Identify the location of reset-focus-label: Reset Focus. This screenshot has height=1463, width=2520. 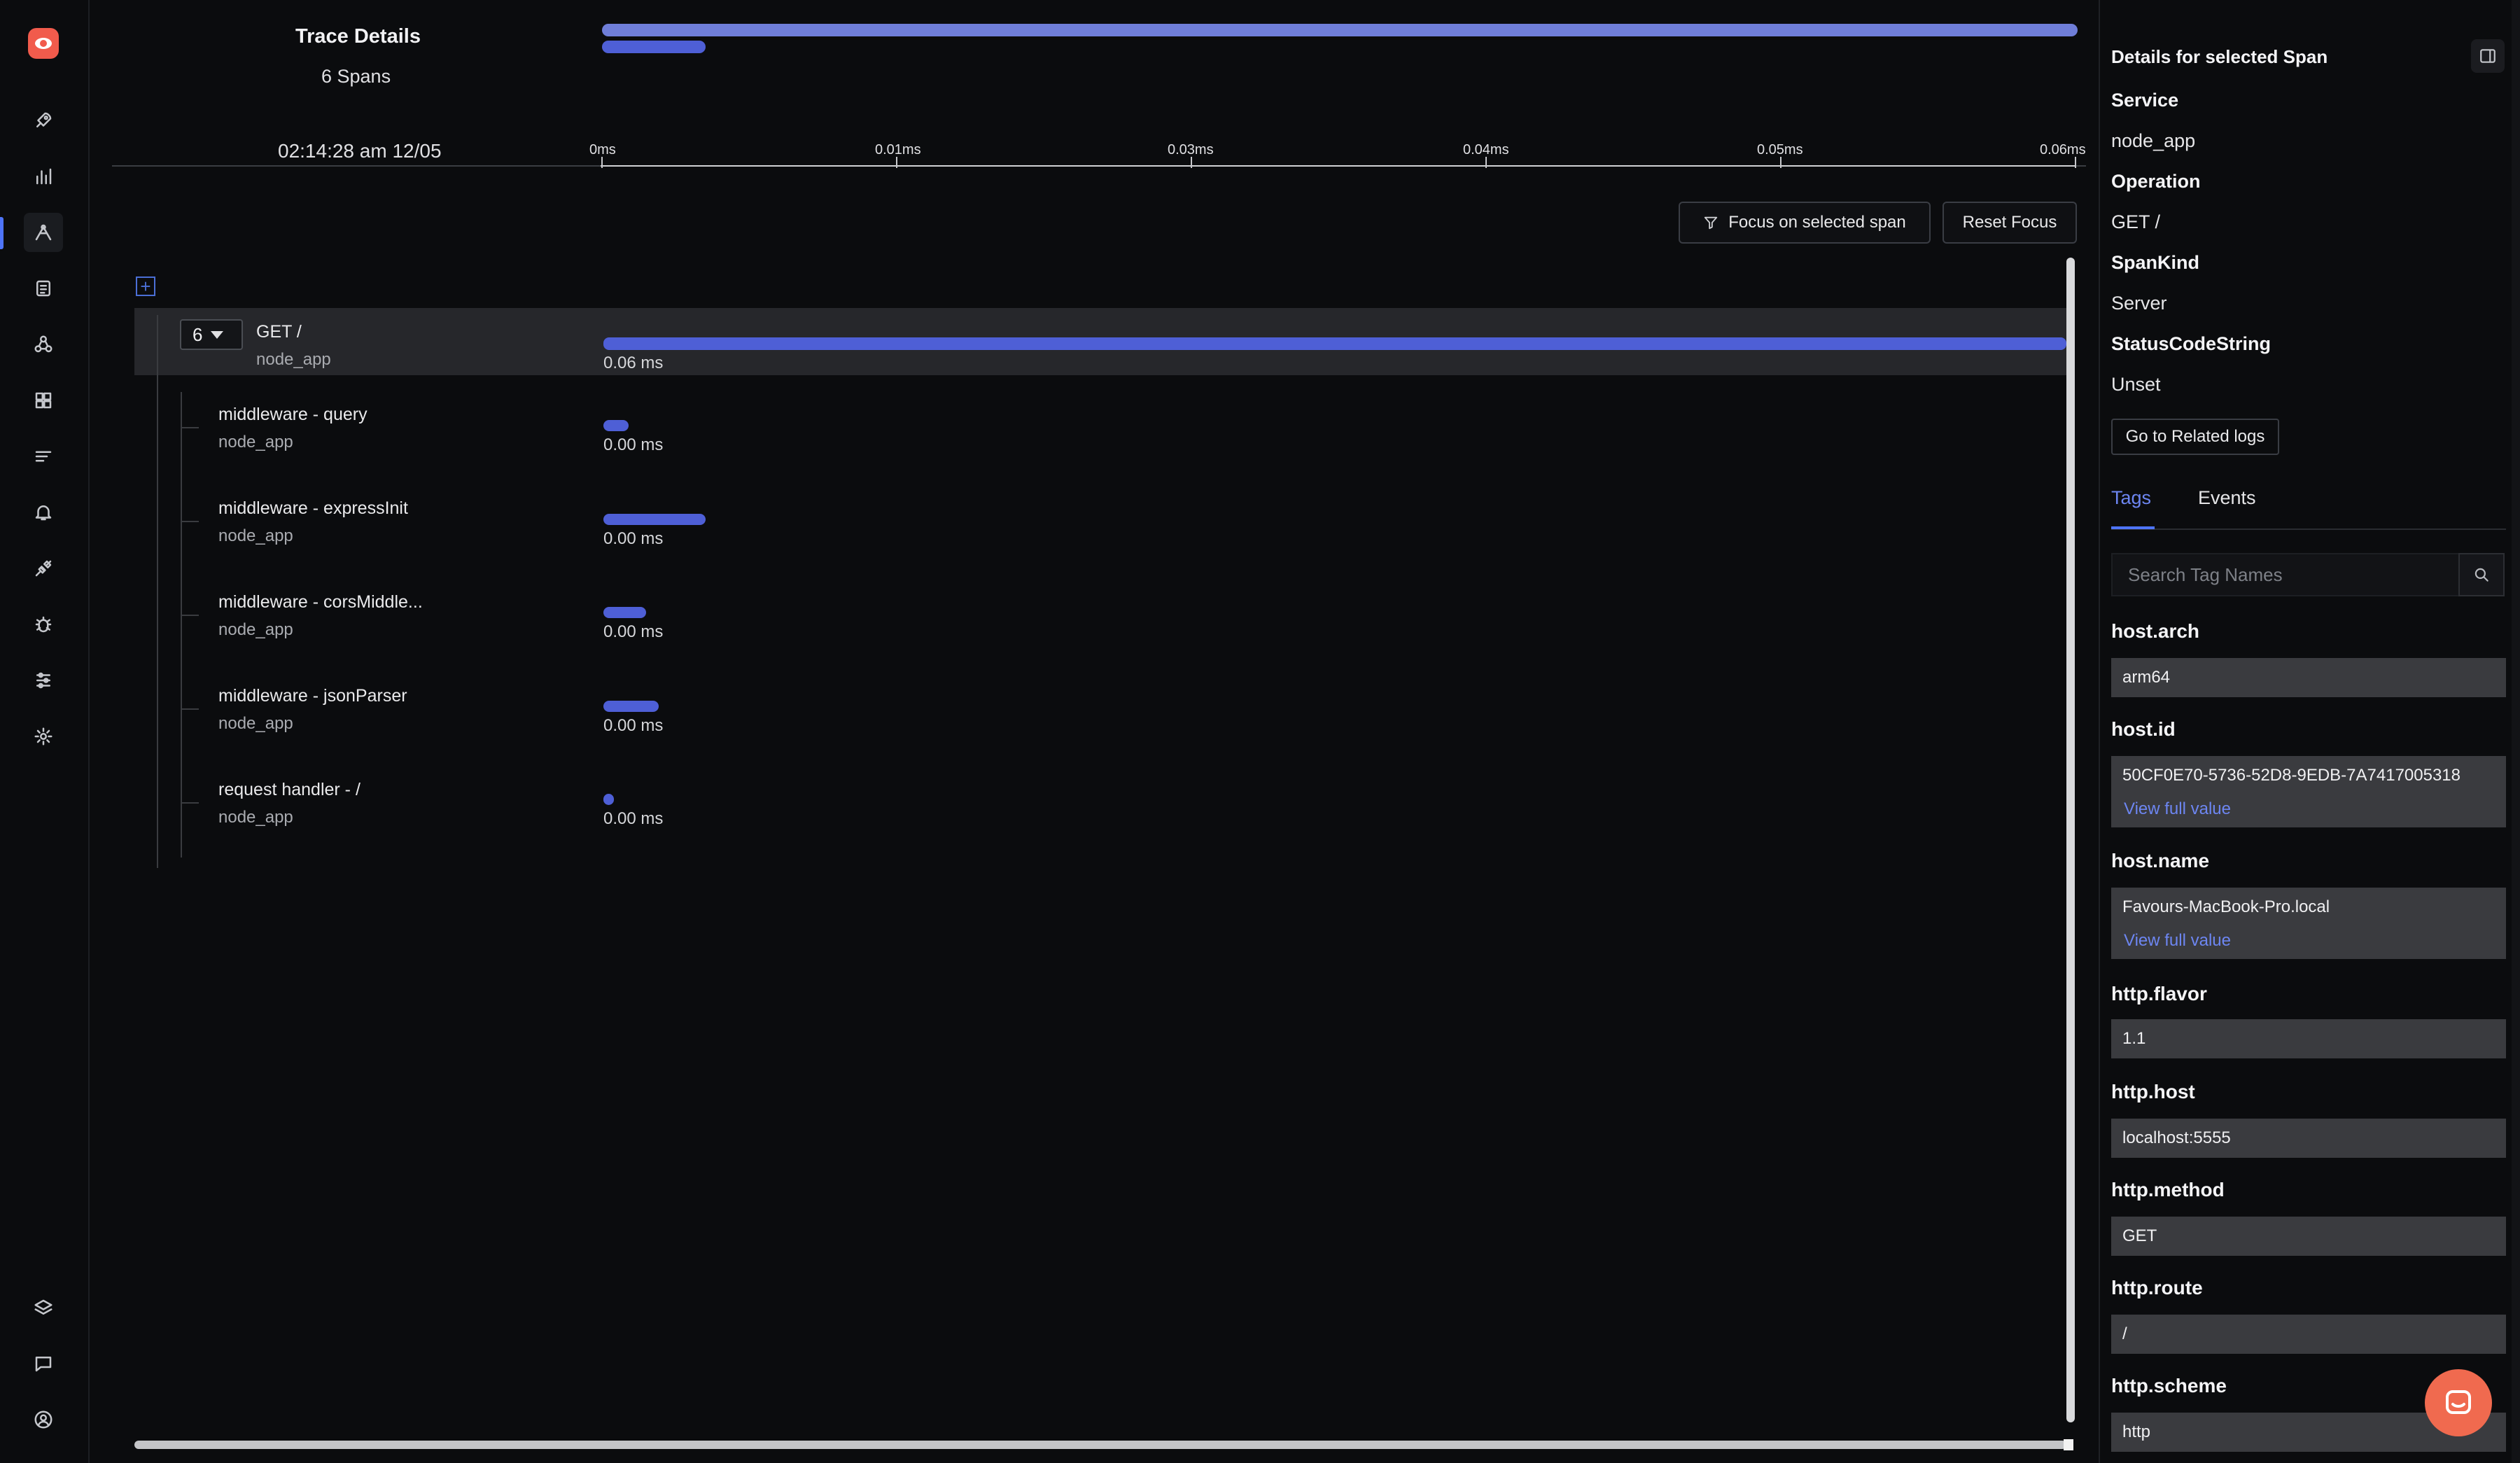
(2009, 222).